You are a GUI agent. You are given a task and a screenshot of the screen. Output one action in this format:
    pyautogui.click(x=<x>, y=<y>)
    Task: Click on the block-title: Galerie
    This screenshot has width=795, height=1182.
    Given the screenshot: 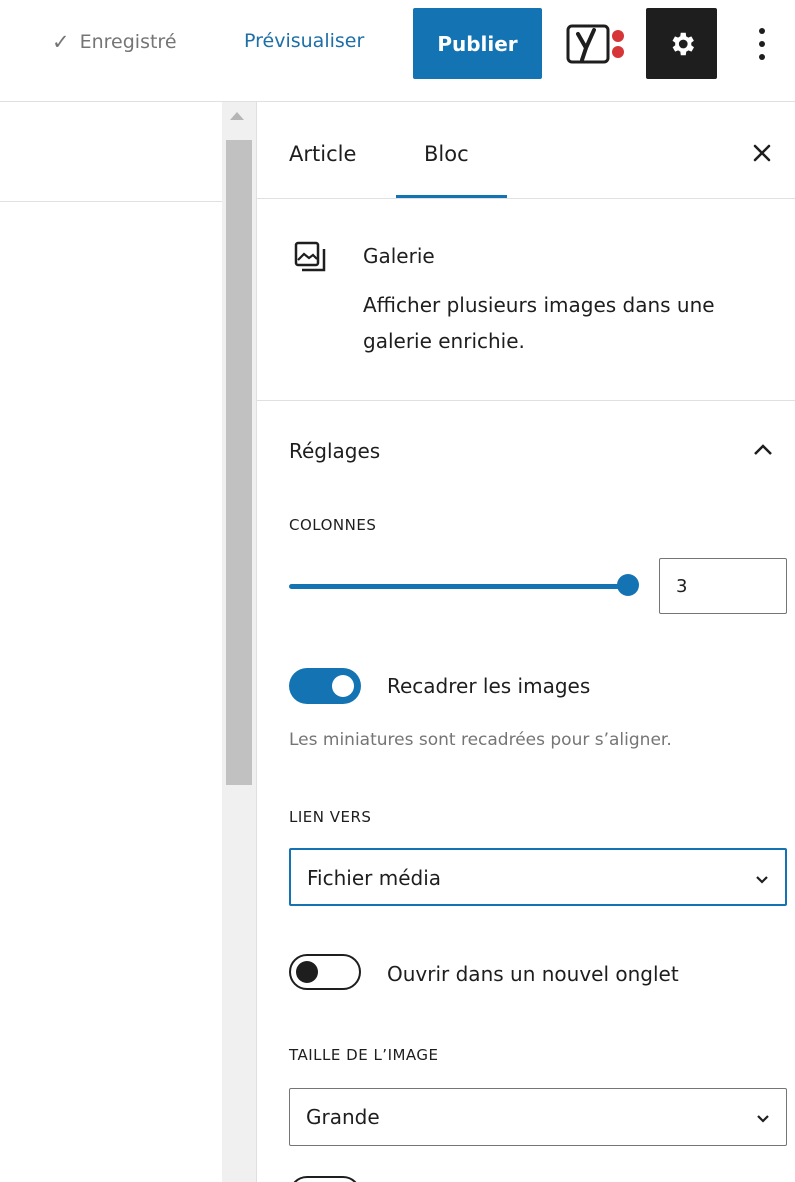 What is the action you would take?
    pyautogui.click(x=399, y=256)
    